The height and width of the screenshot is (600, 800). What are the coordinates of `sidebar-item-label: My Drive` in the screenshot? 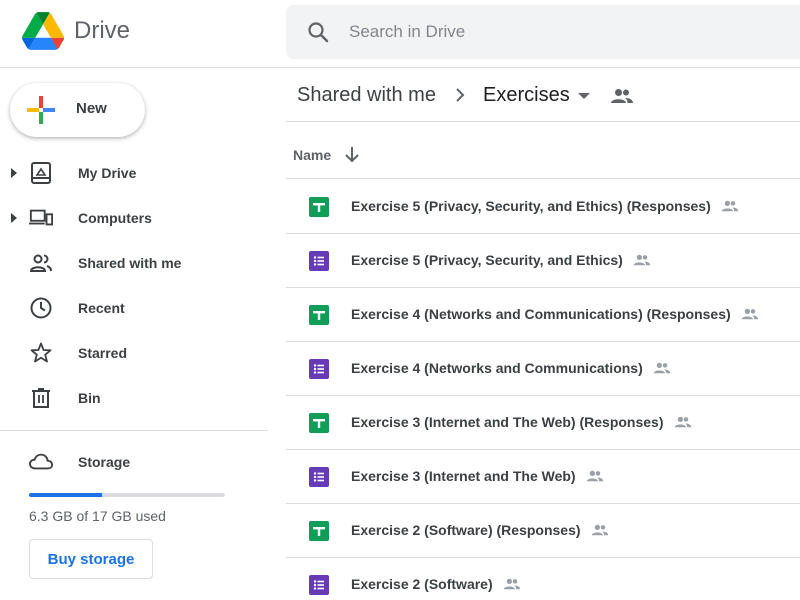 It's located at (107, 173).